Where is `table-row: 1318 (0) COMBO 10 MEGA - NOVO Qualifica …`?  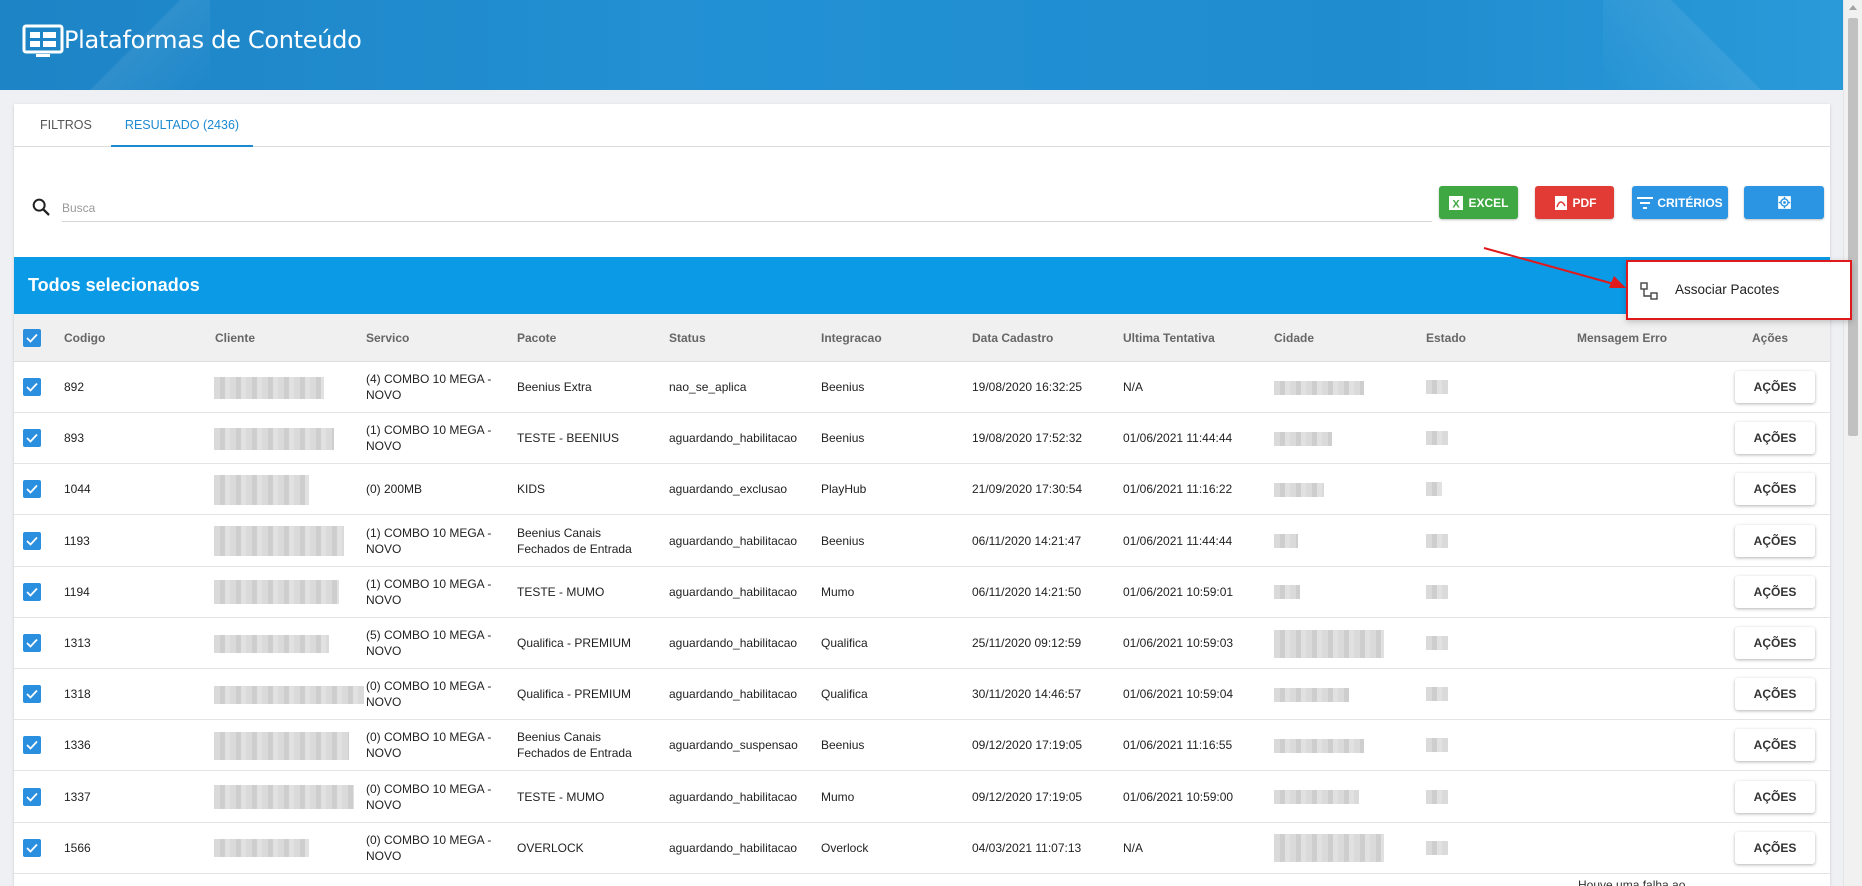 table-row: 1318 (0) COMBO 10 MEGA - NOVO Qualifica … is located at coordinates (922, 695).